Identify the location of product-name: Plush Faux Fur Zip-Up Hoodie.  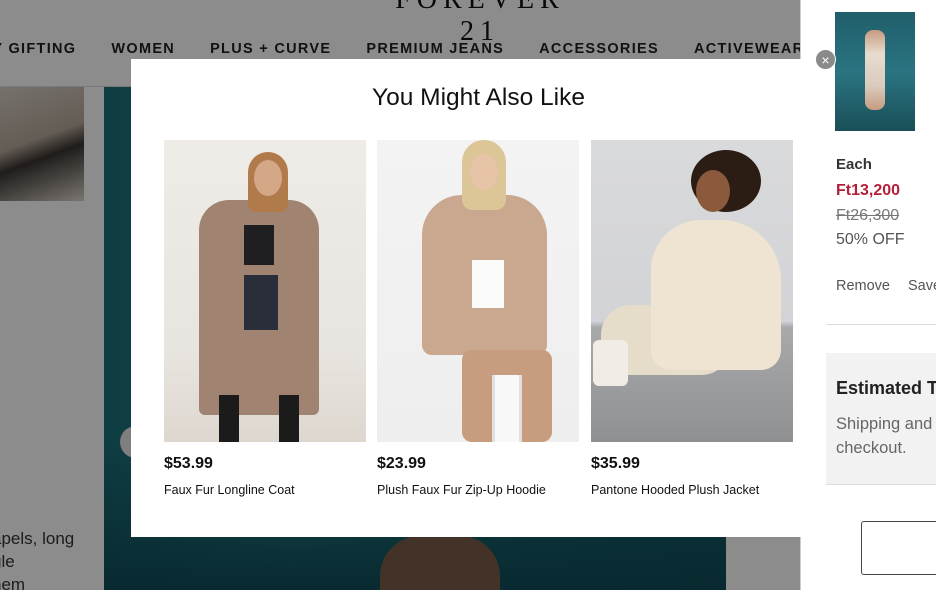
(478, 490).